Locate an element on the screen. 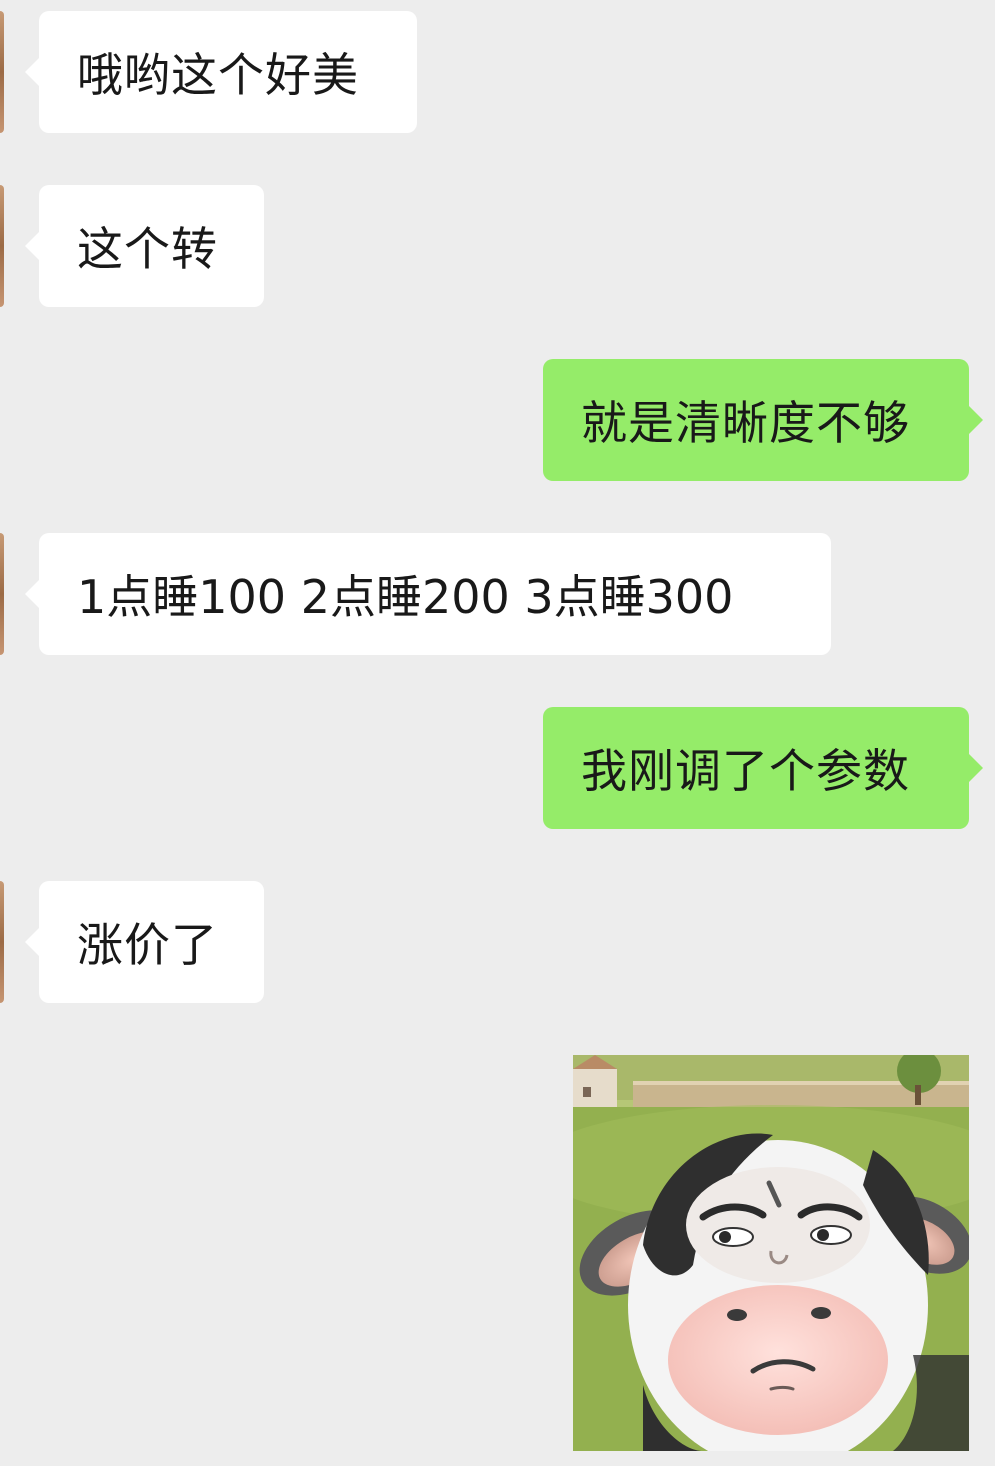 Image resolution: width=995 pixels, height=1466 pixels. message-bubble-outgoing: 就是清晰度不够 is located at coordinates (763, 420).